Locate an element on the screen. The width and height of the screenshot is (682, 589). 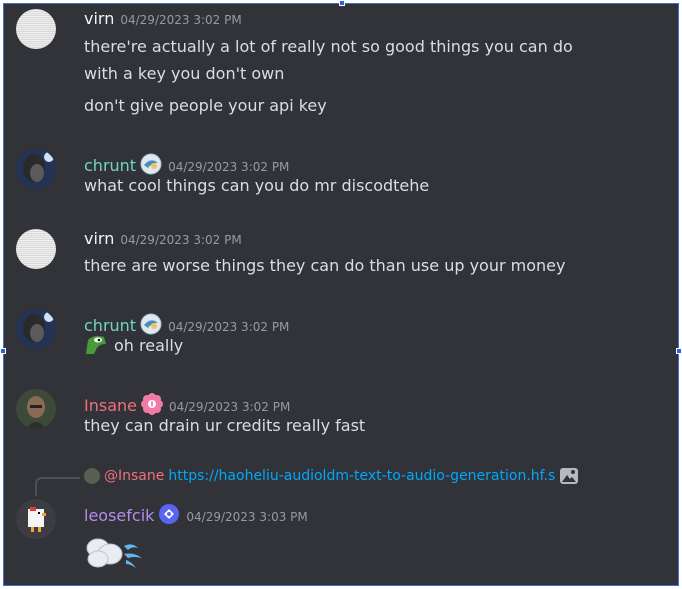
author-name: Insane is located at coordinates (110, 405).